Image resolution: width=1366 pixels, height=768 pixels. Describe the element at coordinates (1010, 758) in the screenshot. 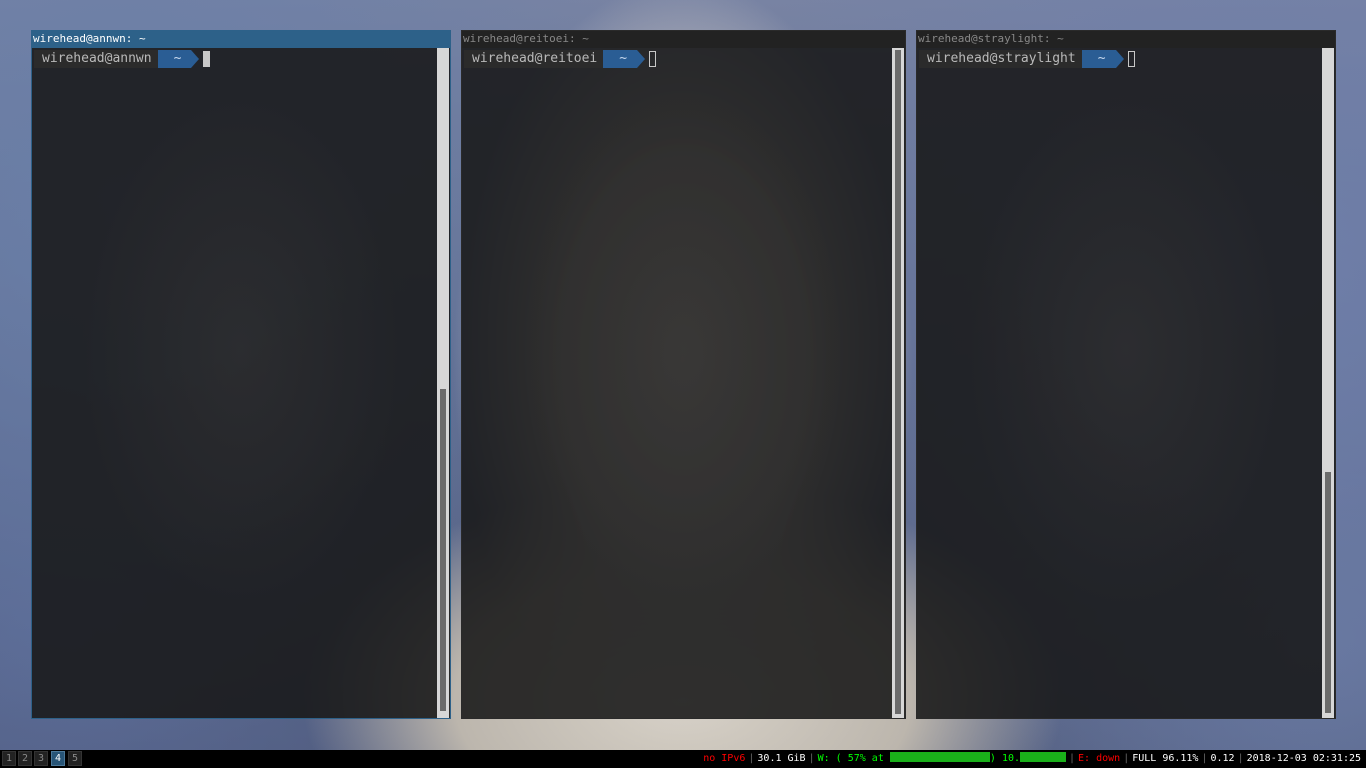

I see `wifi-ip: 10.` at that location.